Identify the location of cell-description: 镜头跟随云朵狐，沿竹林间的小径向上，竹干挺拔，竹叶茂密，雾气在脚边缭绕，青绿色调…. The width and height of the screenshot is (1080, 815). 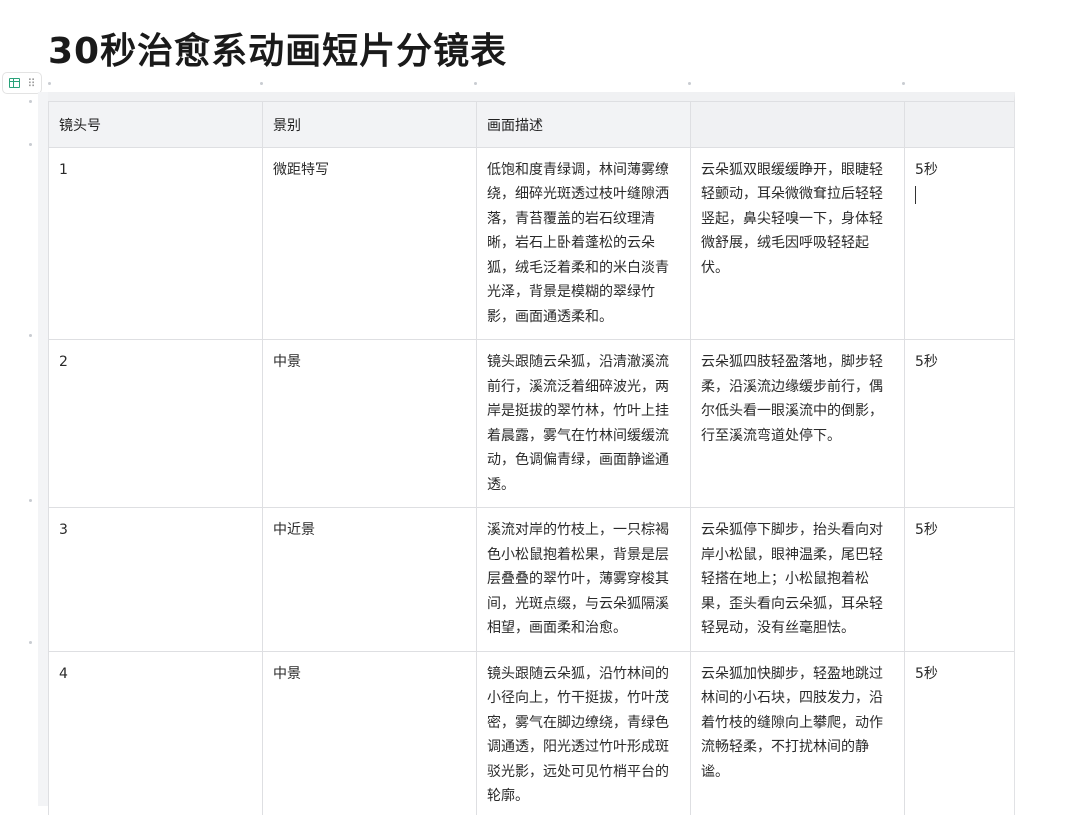
(583, 732).